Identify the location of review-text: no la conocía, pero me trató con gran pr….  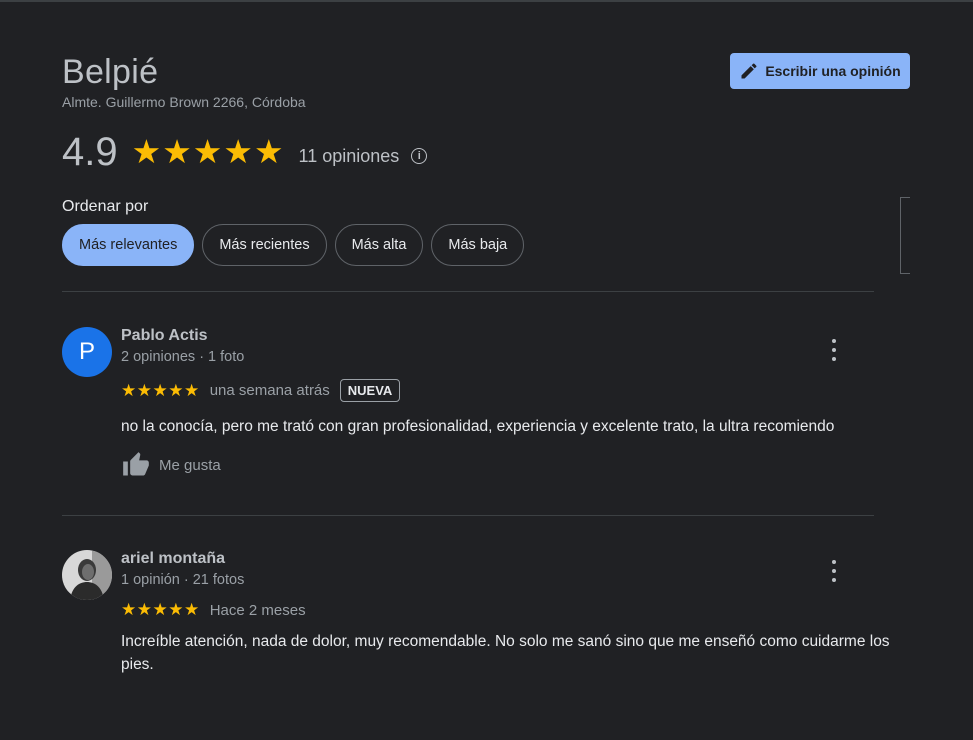
(478, 426).